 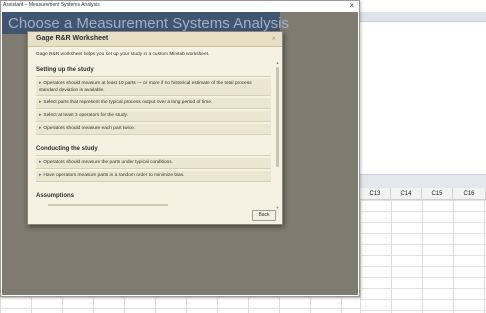 What do you see at coordinates (406, 194) in the screenshot?
I see `column-header-c14: C14` at bounding box center [406, 194].